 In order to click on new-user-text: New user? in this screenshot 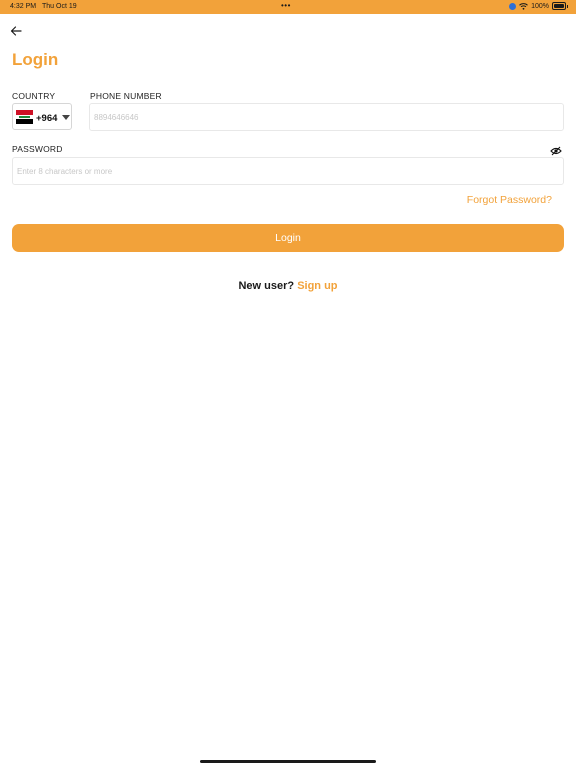, I will do `click(266, 286)`.